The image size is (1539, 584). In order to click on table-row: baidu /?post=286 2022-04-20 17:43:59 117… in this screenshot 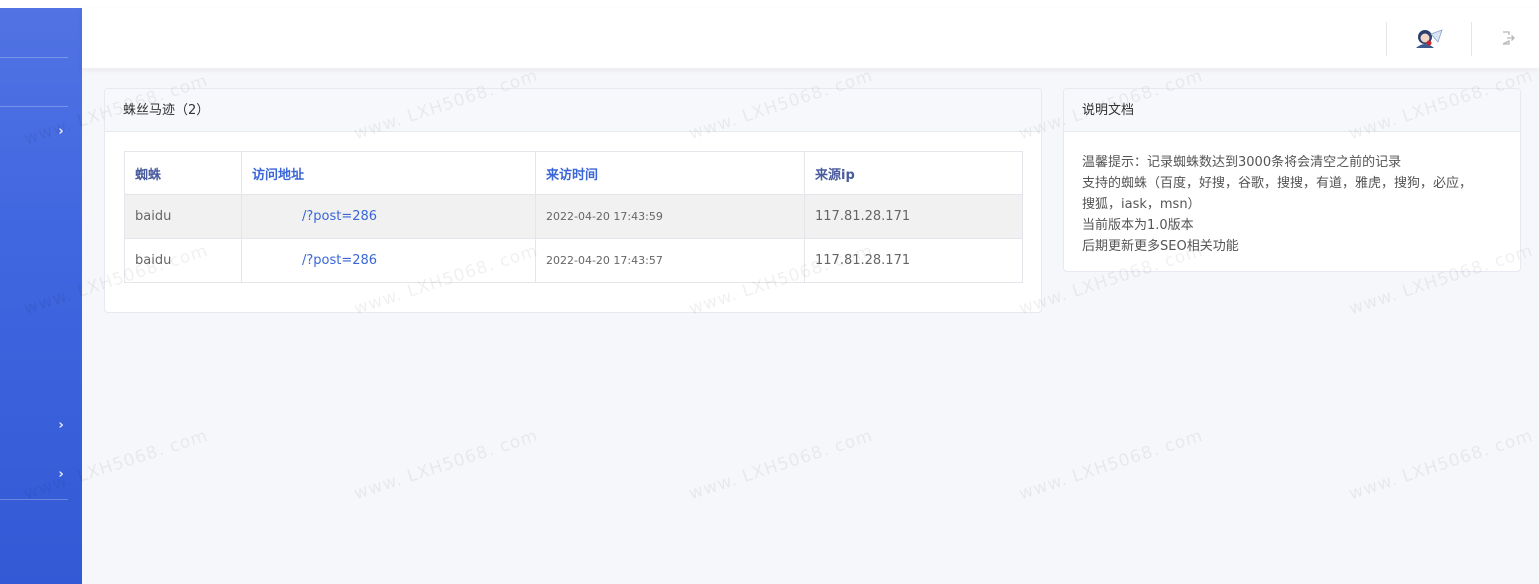, I will do `click(573, 216)`.